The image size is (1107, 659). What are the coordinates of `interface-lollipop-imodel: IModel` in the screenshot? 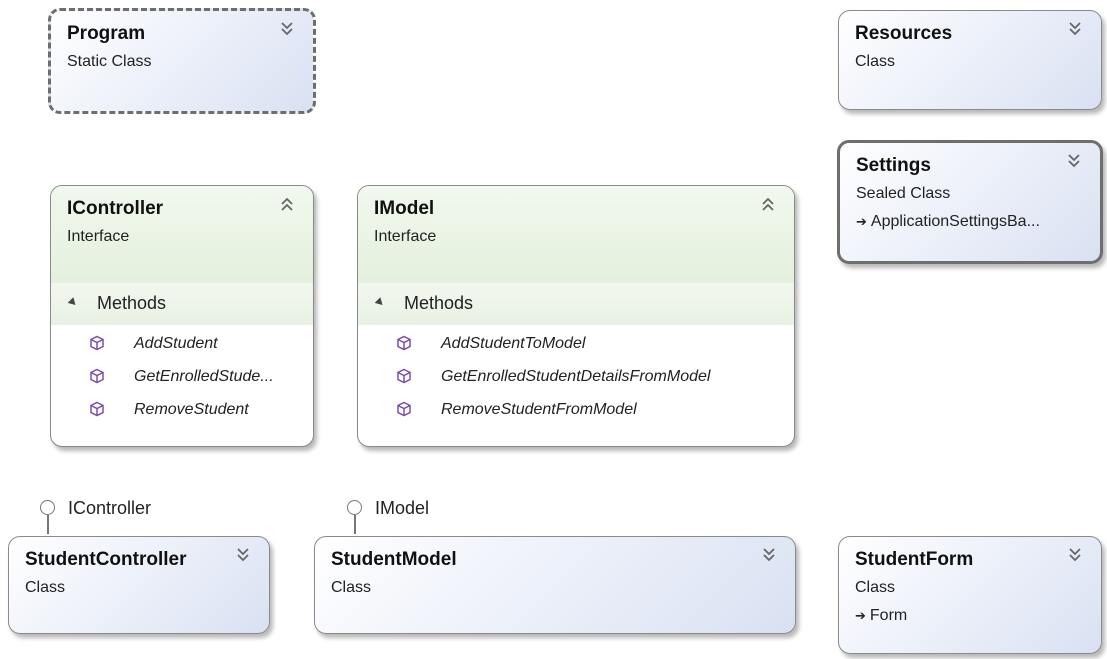 It's located at (417, 517).